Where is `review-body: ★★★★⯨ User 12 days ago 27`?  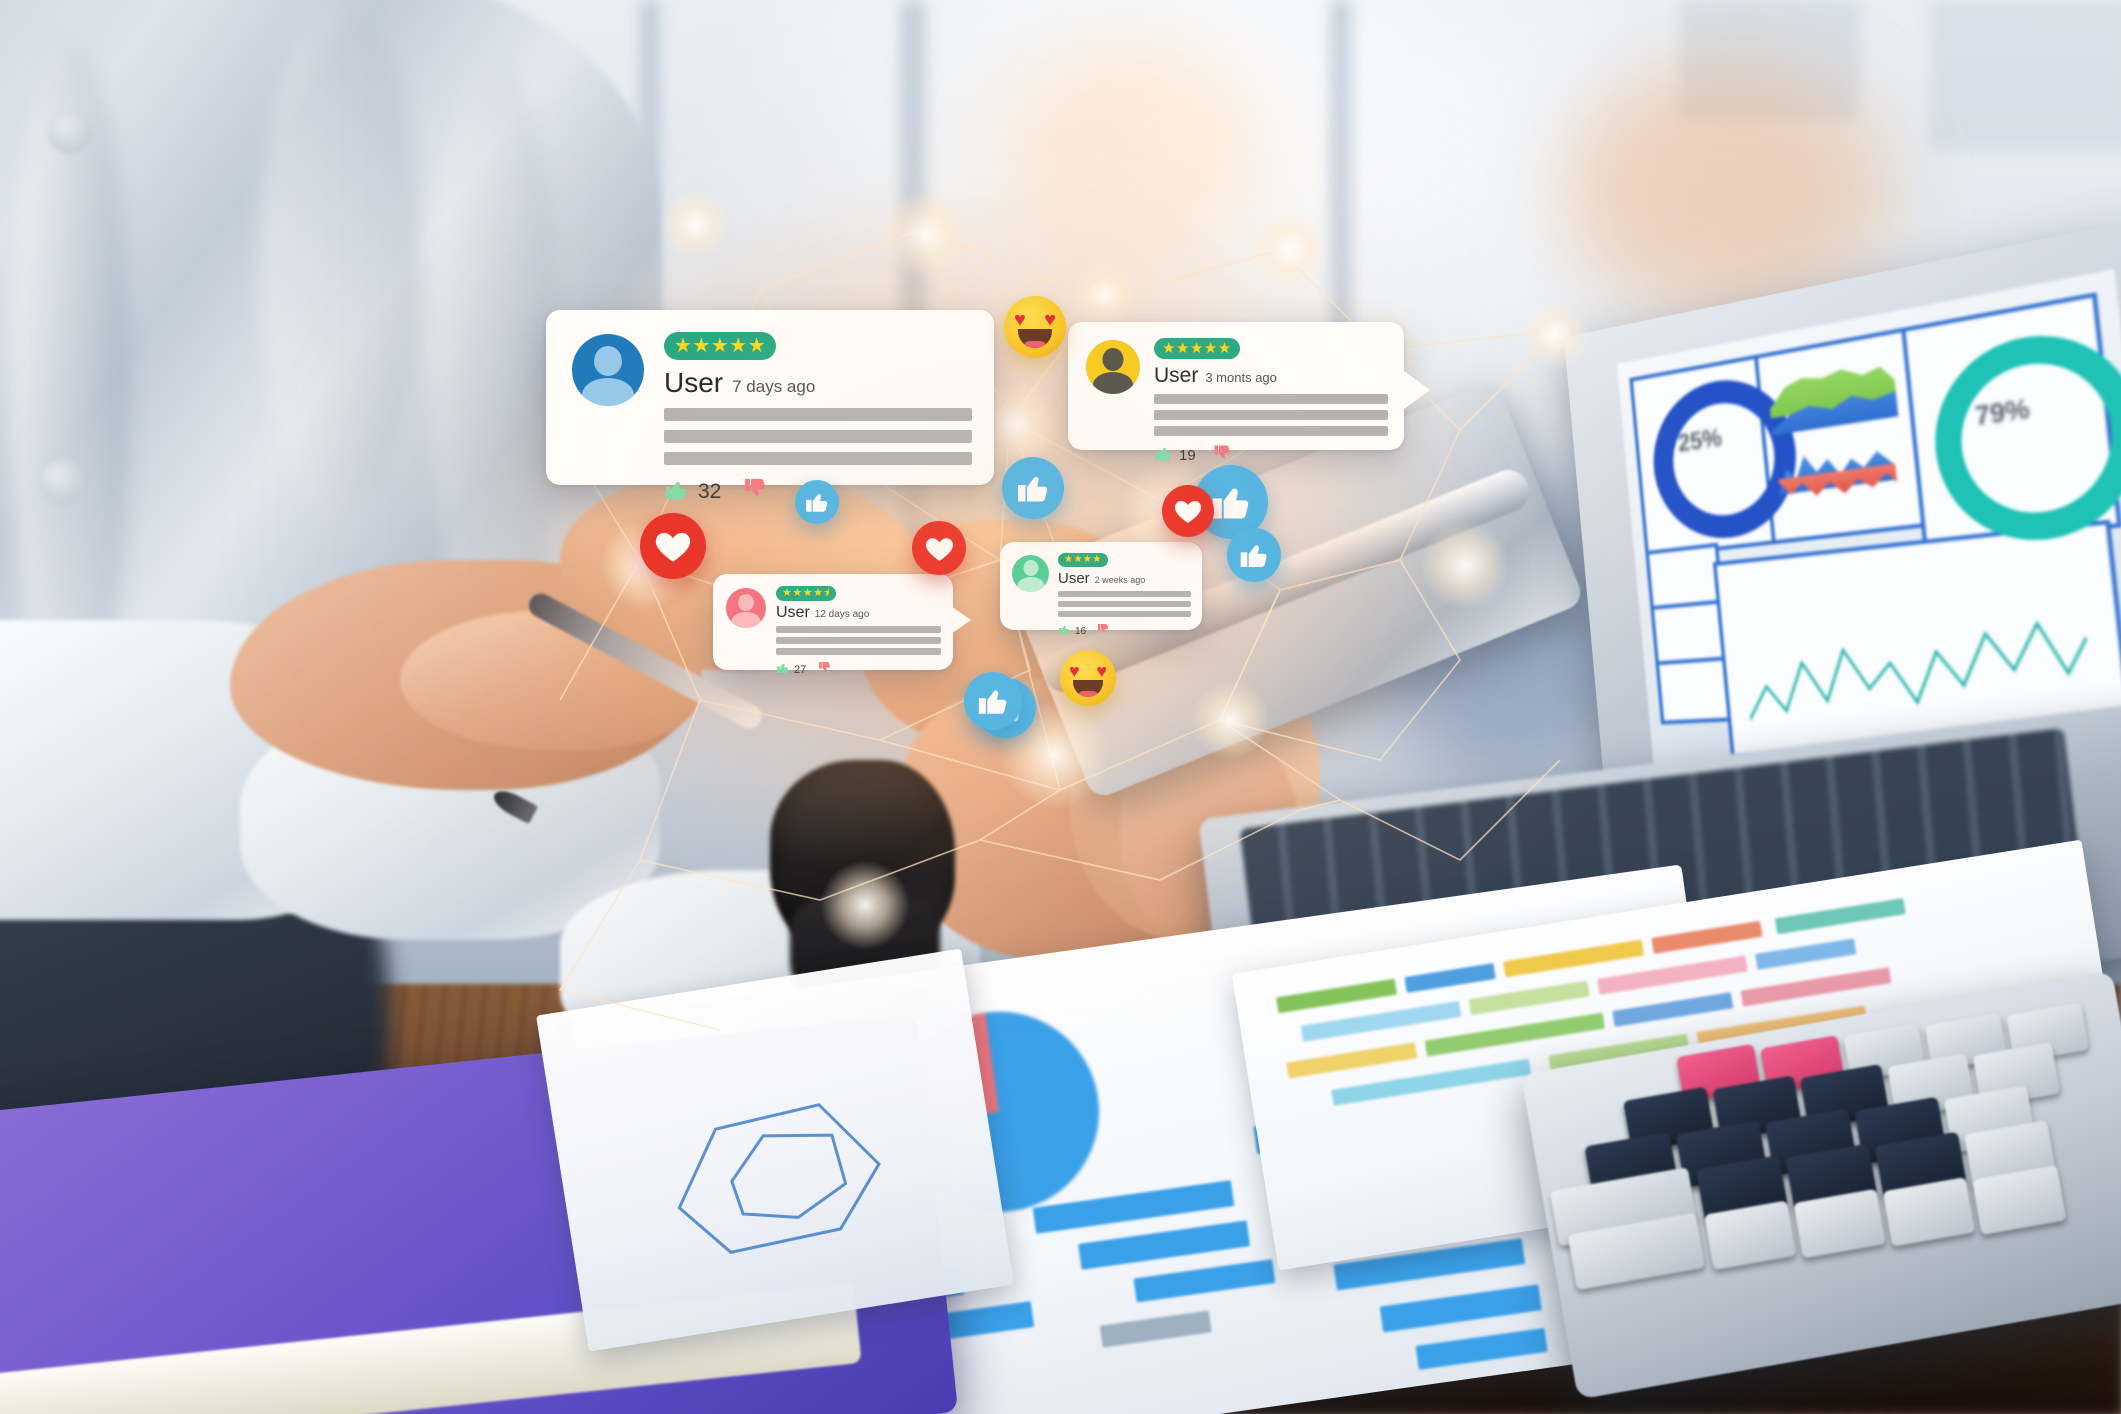
review-body: ★★★★⯨ User 12 days ago 27 is located at coordinates (858, 631).